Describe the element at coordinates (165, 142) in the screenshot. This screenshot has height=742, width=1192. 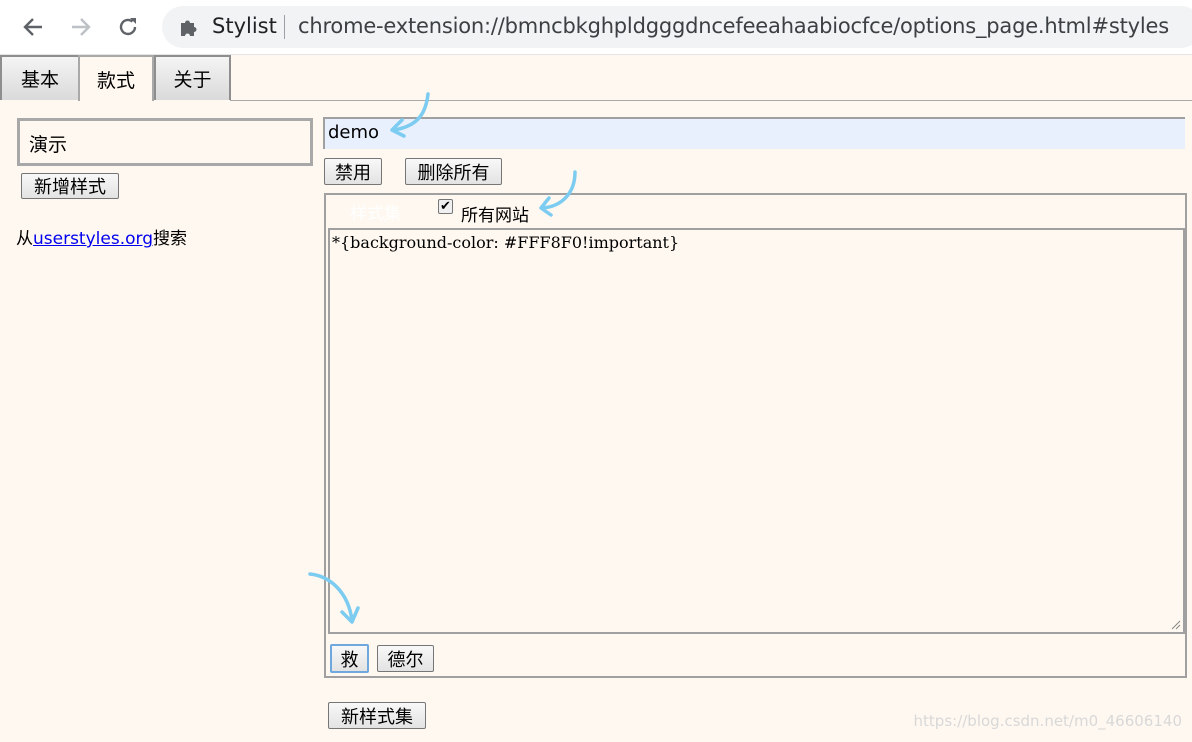
I see `style-list-item: 演示` at that location.